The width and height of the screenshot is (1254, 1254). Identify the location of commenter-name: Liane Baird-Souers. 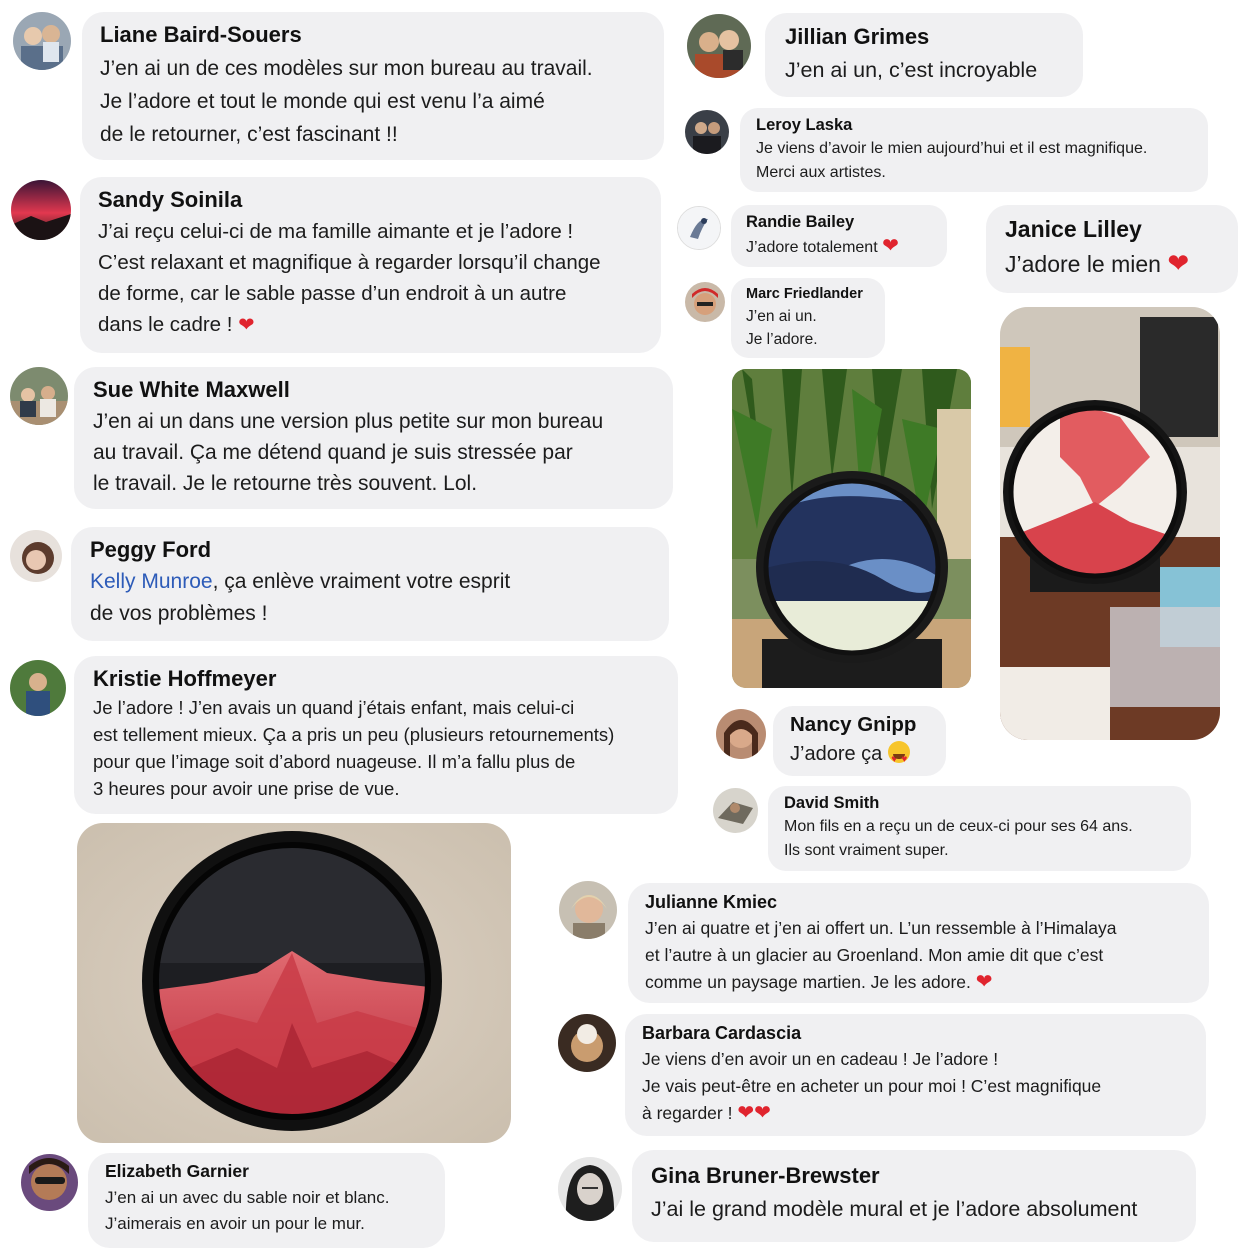
(373, 35).